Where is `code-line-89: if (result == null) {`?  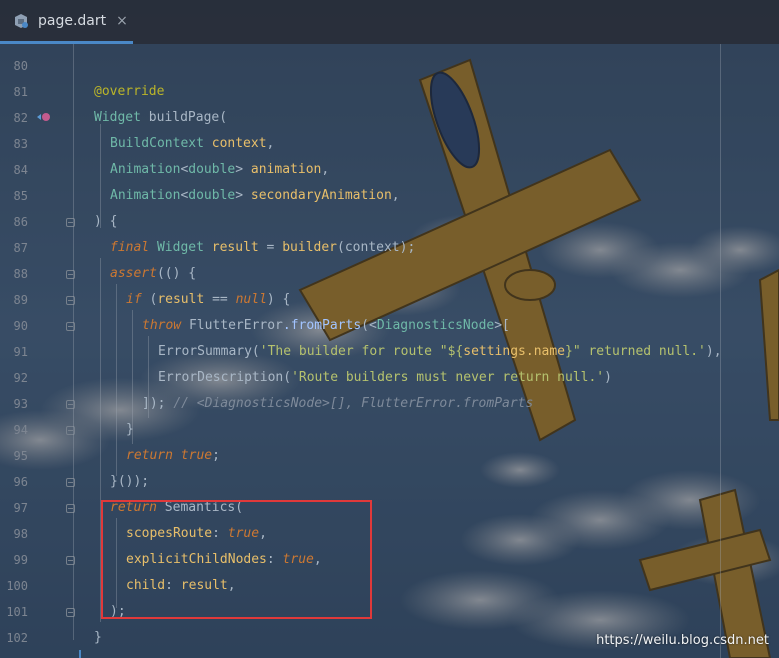
code-line-89: if (result == null) { is located at coordinates (208, 299).